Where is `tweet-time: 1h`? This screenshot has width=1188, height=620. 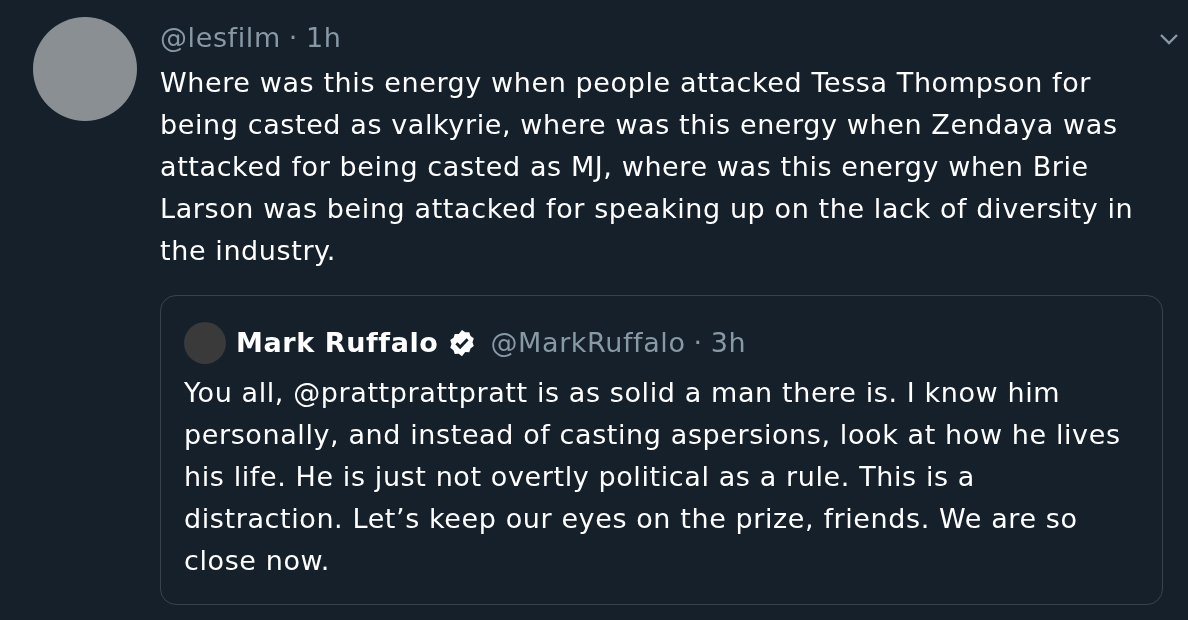 tweet-time: 1h is located at coordinates (324, 38).